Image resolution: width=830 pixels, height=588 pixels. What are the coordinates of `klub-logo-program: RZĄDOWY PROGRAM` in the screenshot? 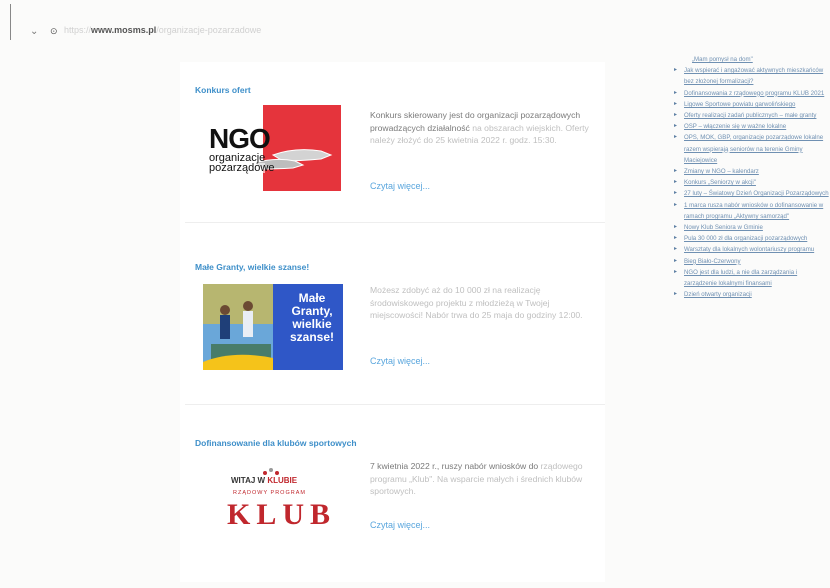 It's located at (269, 493).